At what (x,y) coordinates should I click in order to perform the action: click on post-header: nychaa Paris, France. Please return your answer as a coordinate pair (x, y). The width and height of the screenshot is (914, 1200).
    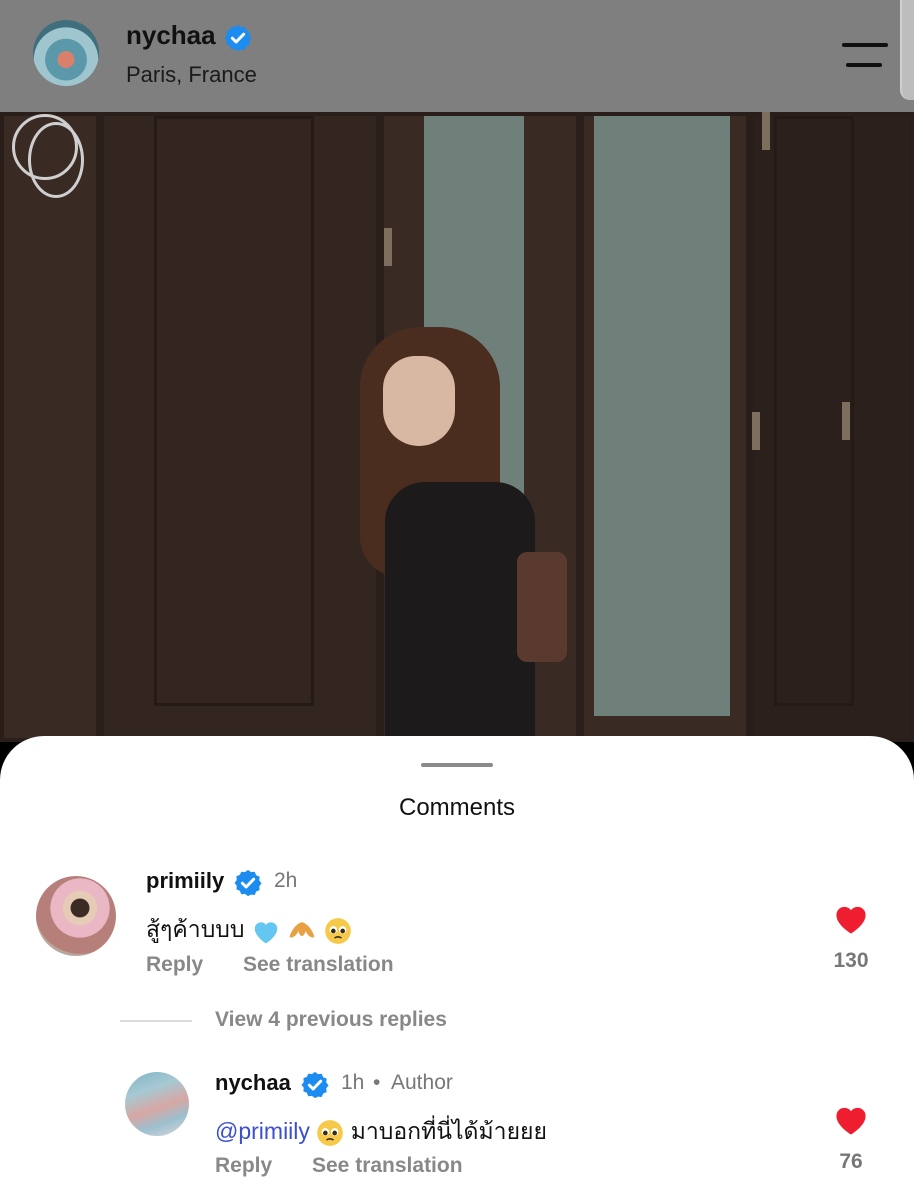
    Looking at the image, I should click on (457, 56).